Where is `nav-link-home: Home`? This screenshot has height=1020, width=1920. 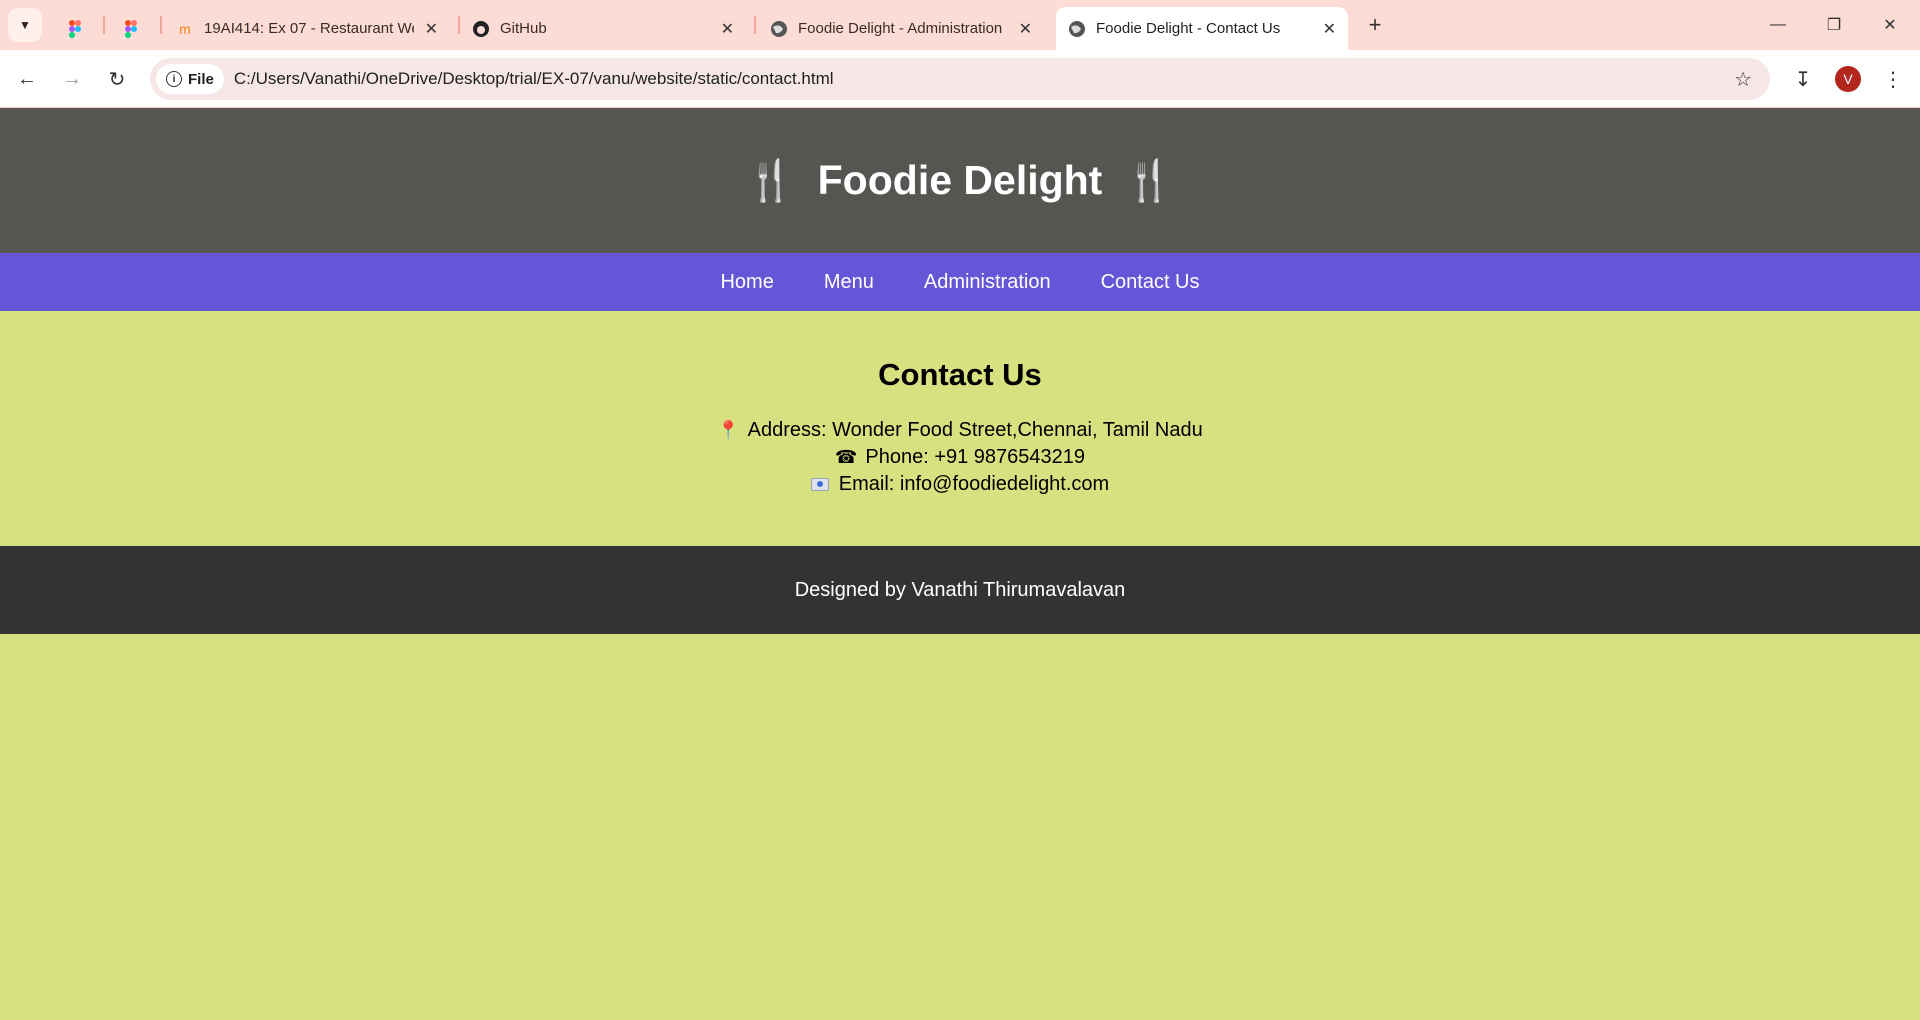 nav-link-home: Home is located at coordinates (746, 282).